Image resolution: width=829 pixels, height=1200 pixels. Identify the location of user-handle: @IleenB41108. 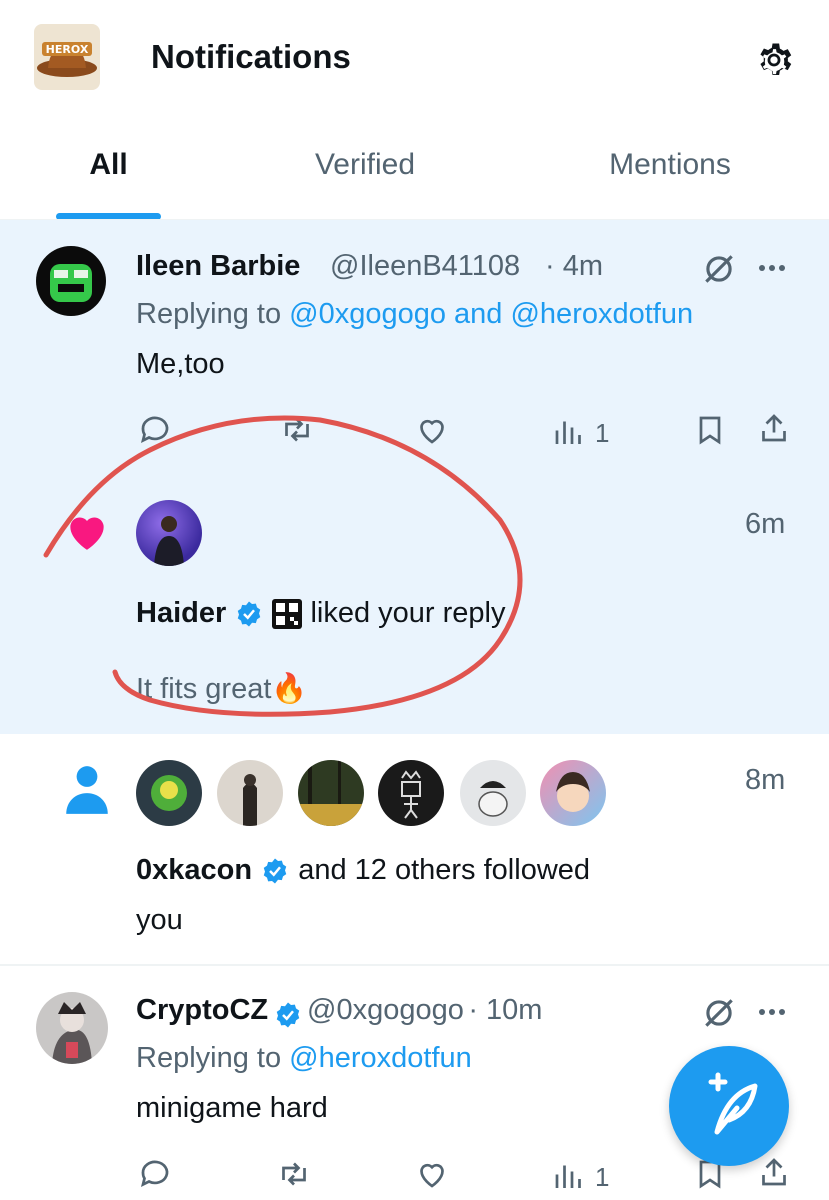
(425, 266).